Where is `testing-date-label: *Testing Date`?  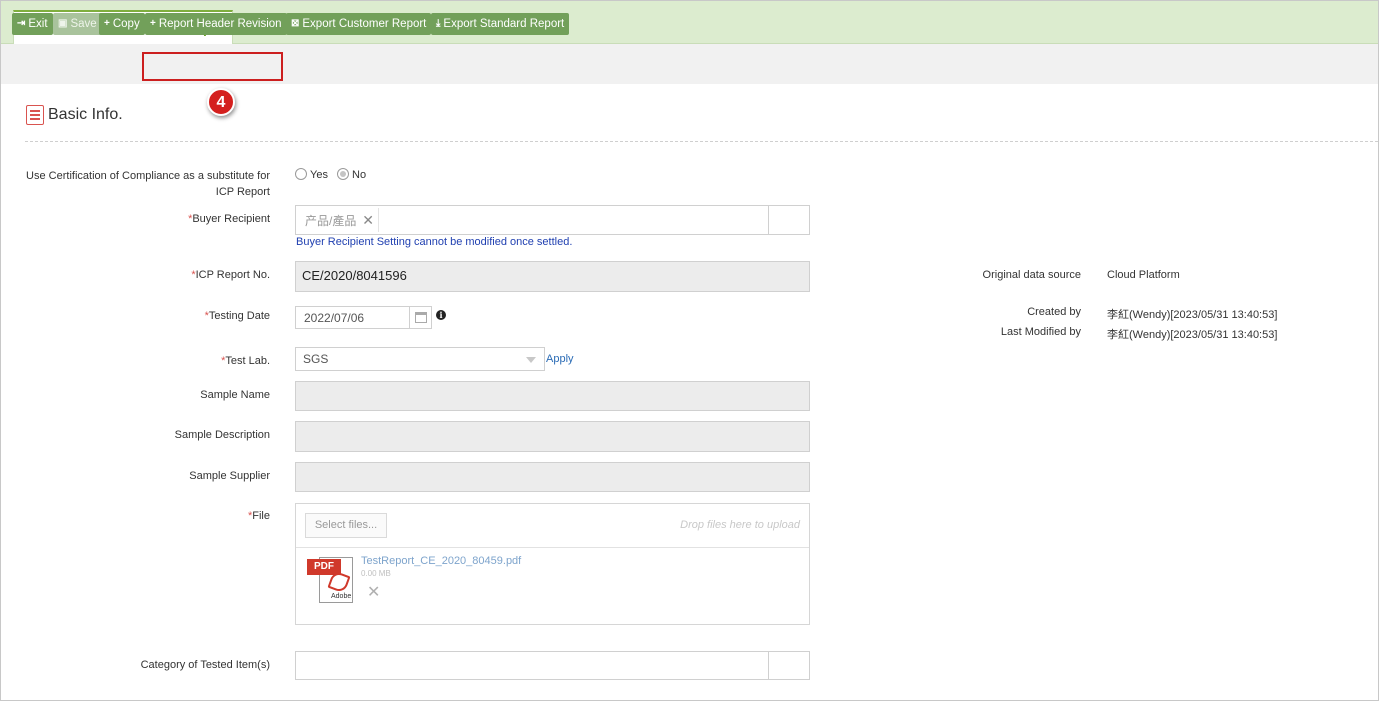
testing-date-label: *Testing Date is located at coordinates (237, 316).